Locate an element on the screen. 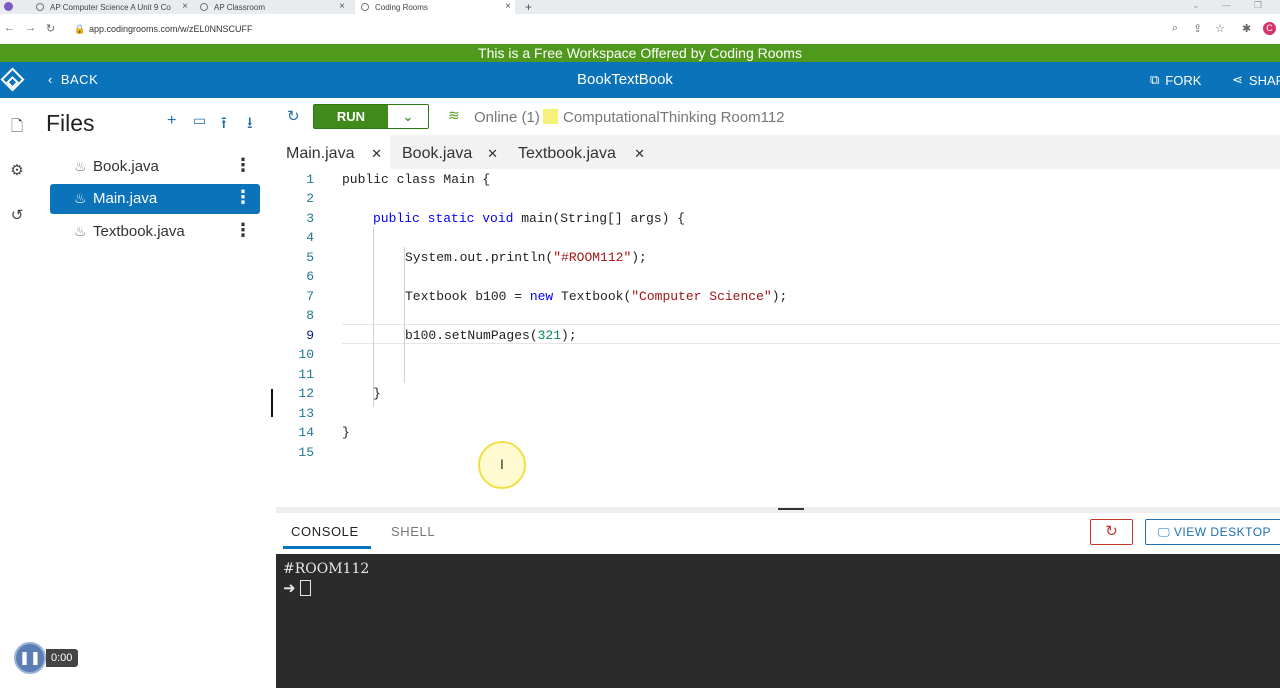 This screenshot has height=688, width=1280. profile-avatar: C is located at coordinates (1269, 28).